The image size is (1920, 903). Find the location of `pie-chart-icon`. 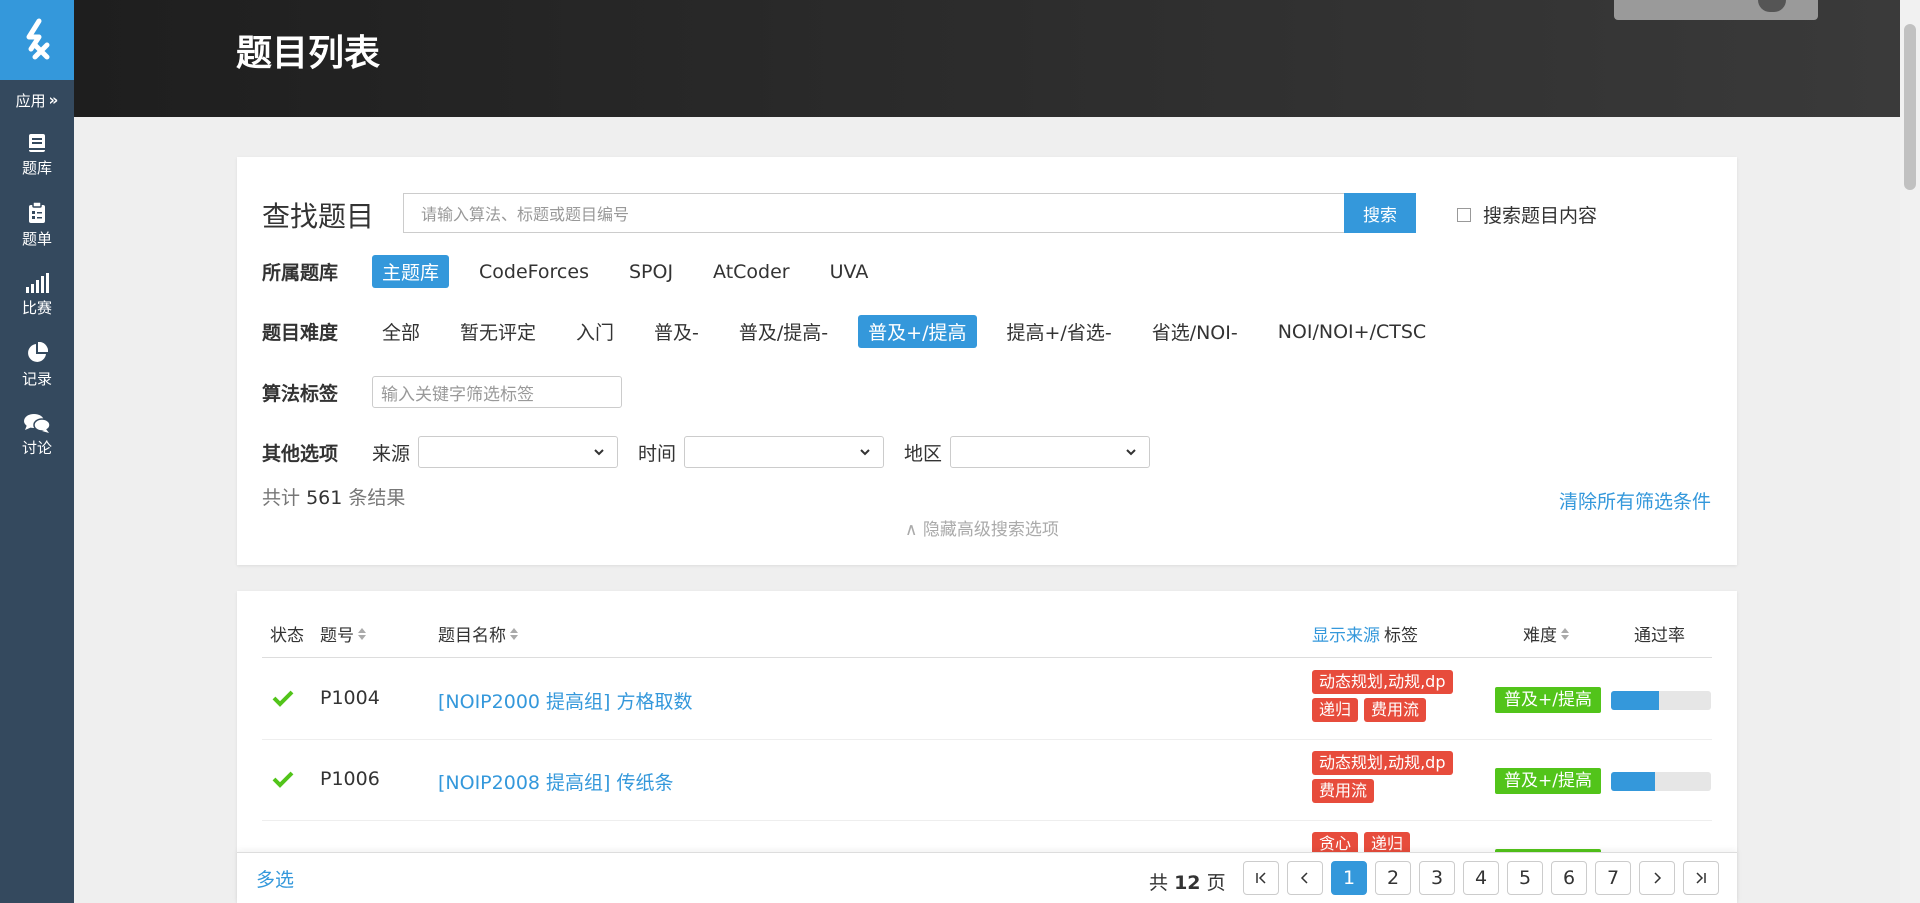

pie-chart-icon is located at coordinates (38, 351).